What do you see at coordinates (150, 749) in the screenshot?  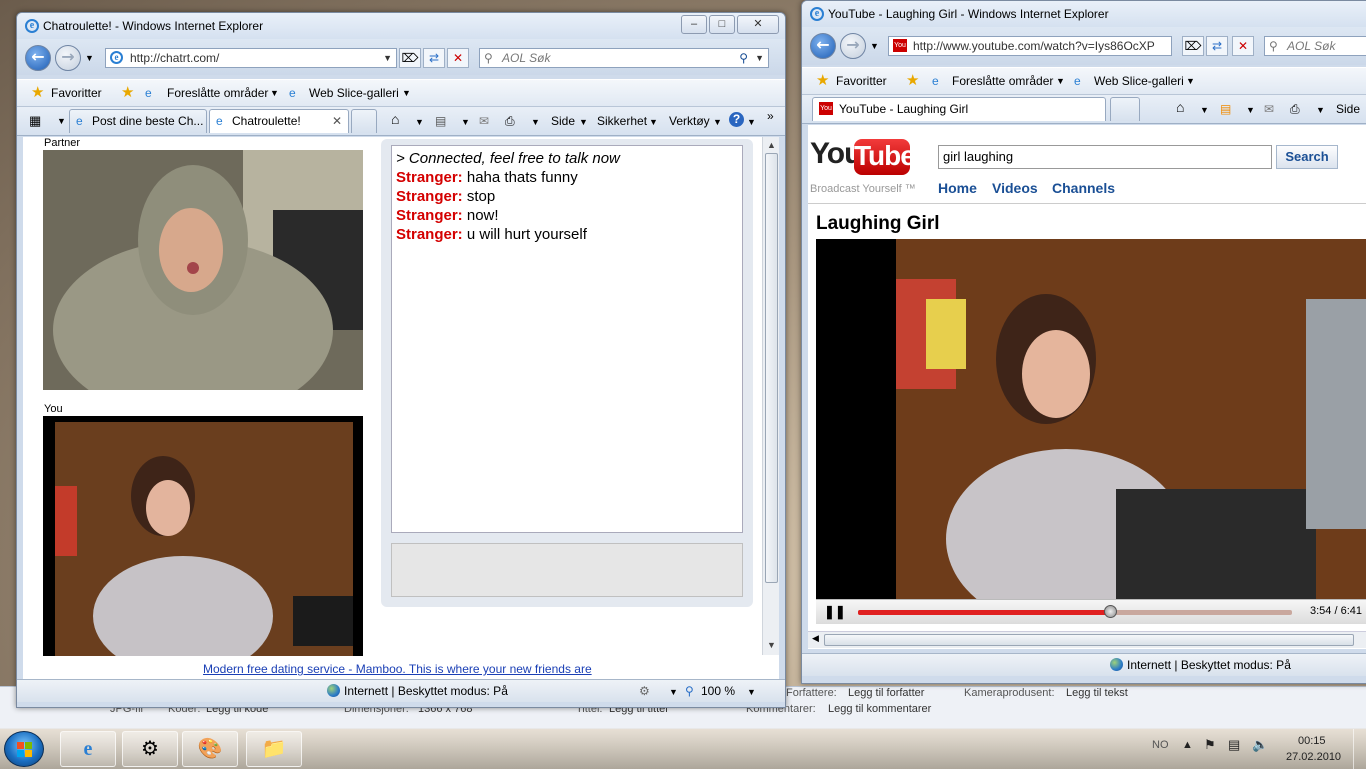 I see `taskbar-mediaplayer-icon: ⚙` at bounding box center [150, 749].